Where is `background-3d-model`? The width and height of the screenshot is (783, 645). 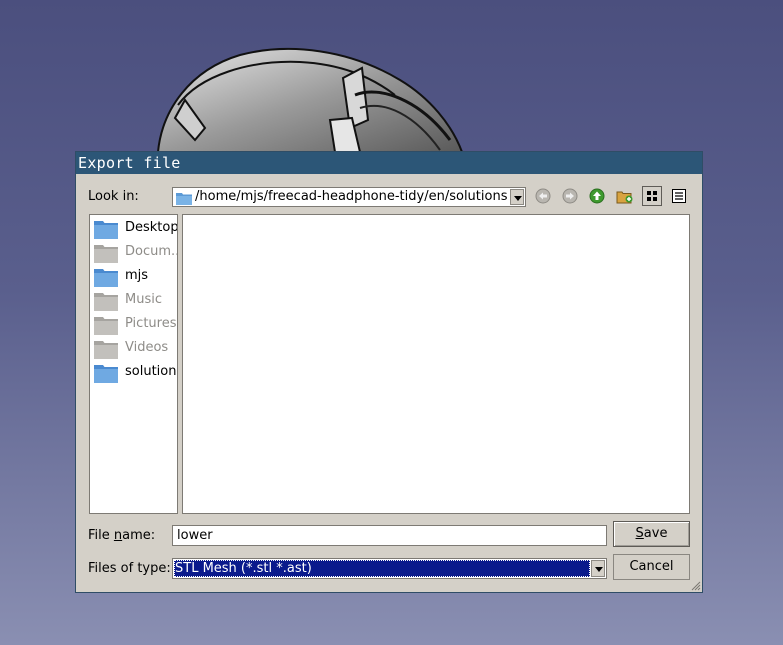 background-3d-model is located at coordinates (310, 100).